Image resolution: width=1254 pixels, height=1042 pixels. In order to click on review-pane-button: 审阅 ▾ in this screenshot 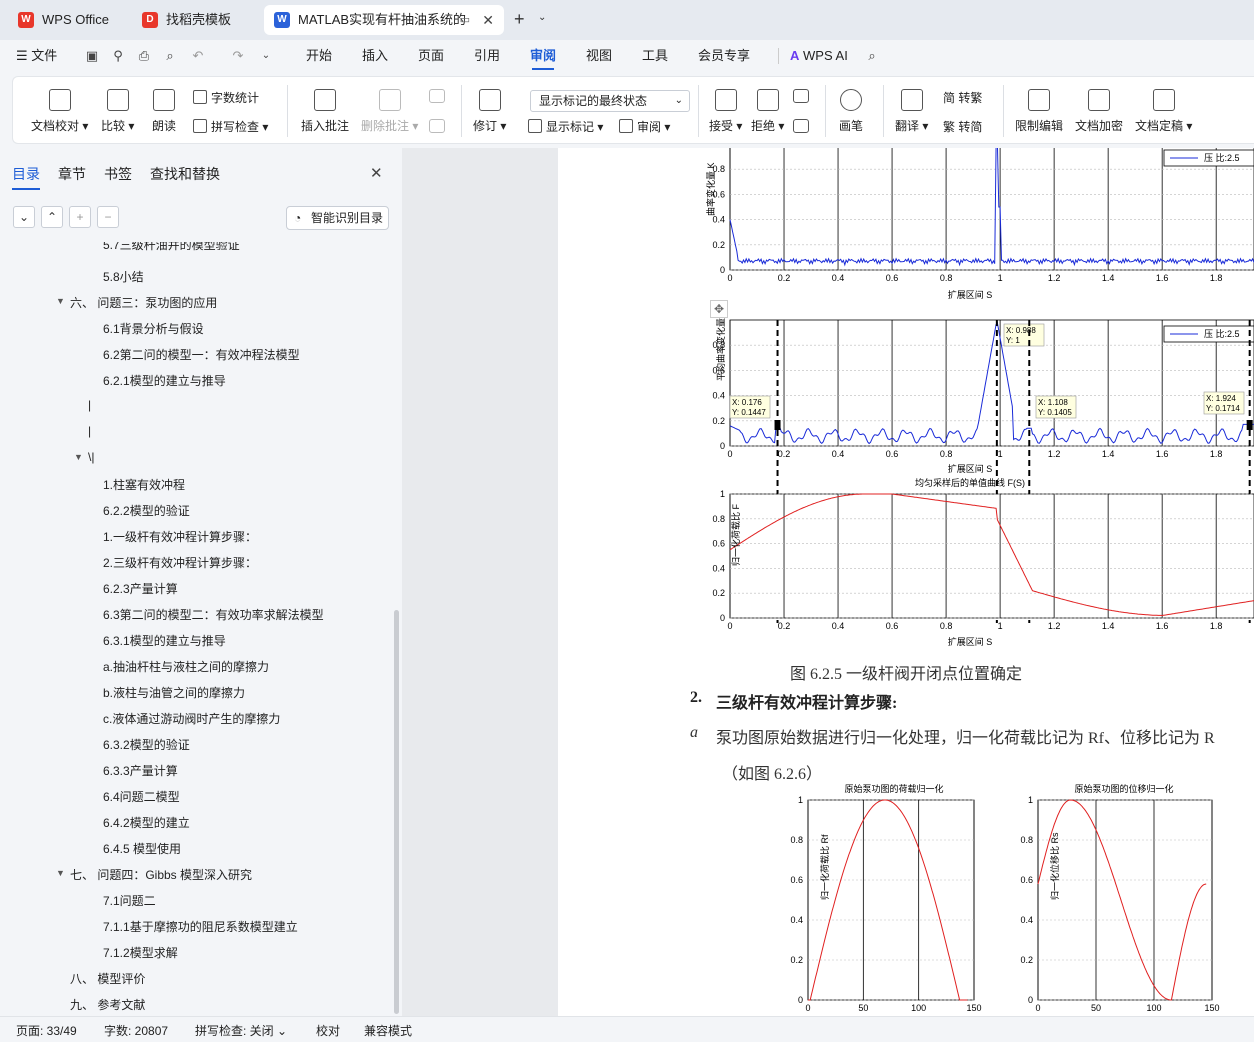, I will do `click(644, 126)`.